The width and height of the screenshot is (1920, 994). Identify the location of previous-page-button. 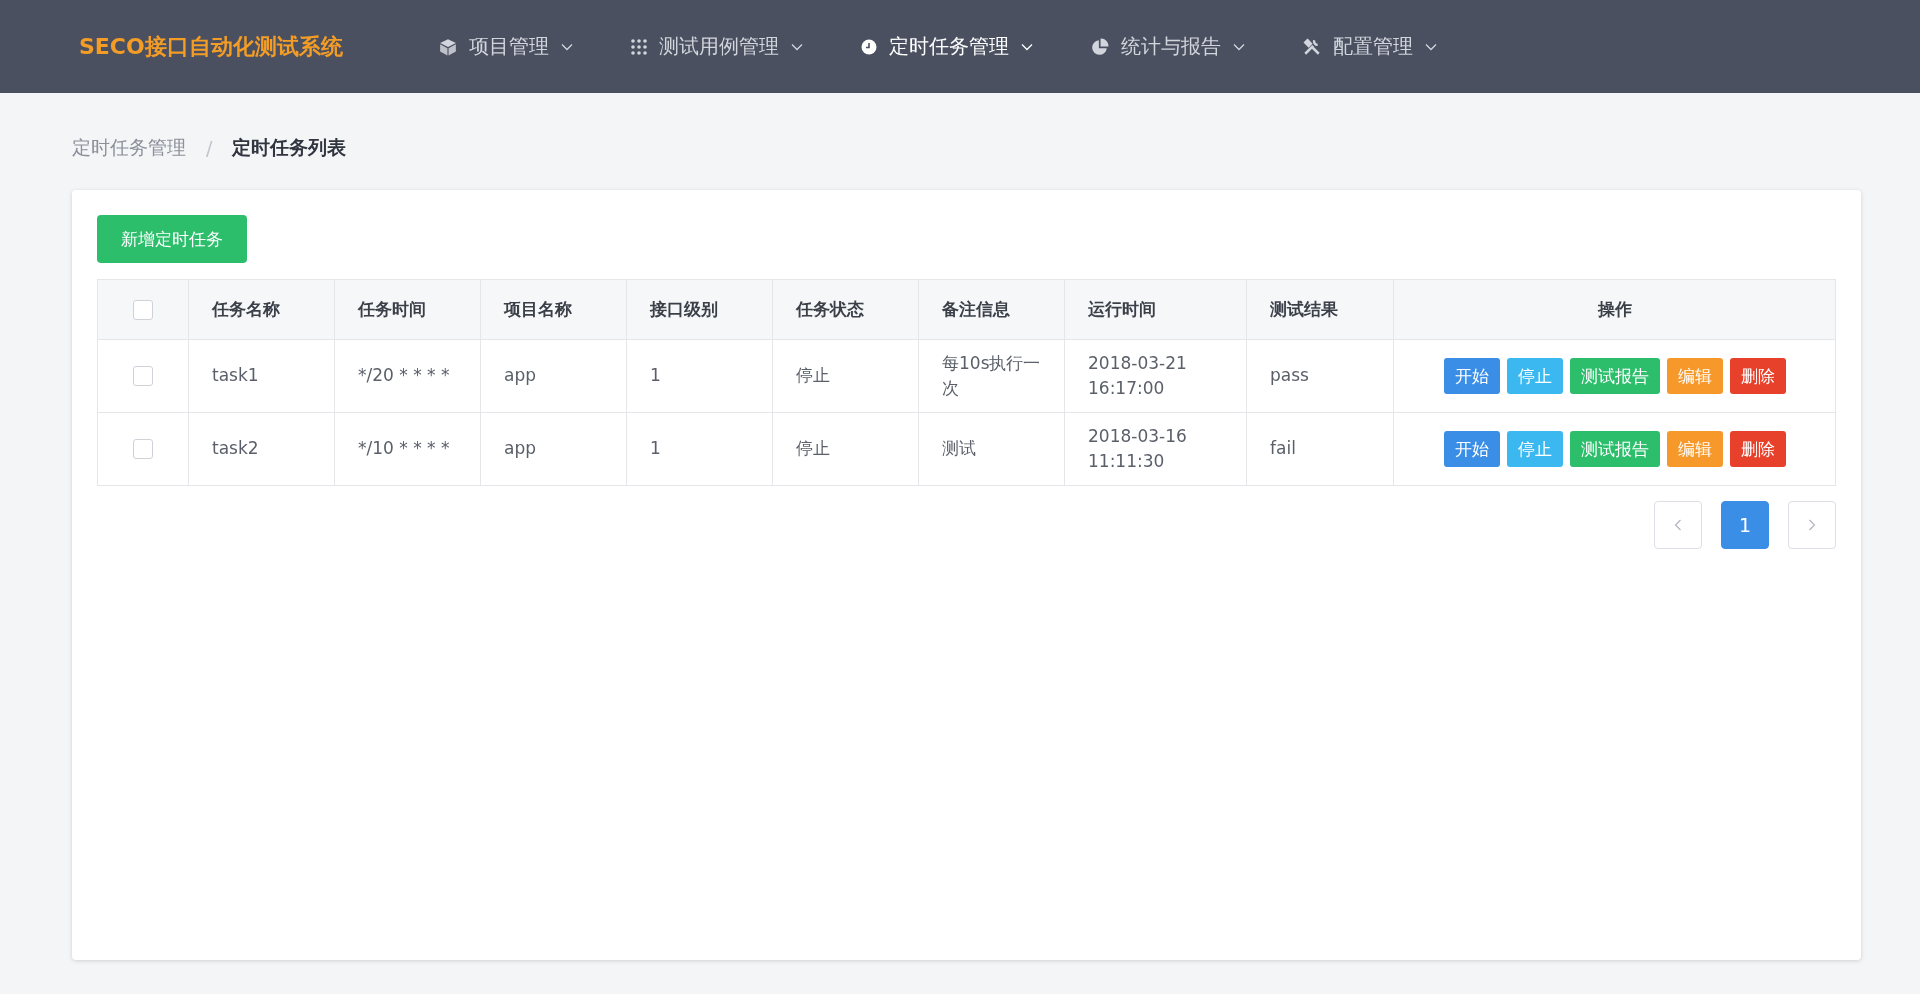
(1678, 525).